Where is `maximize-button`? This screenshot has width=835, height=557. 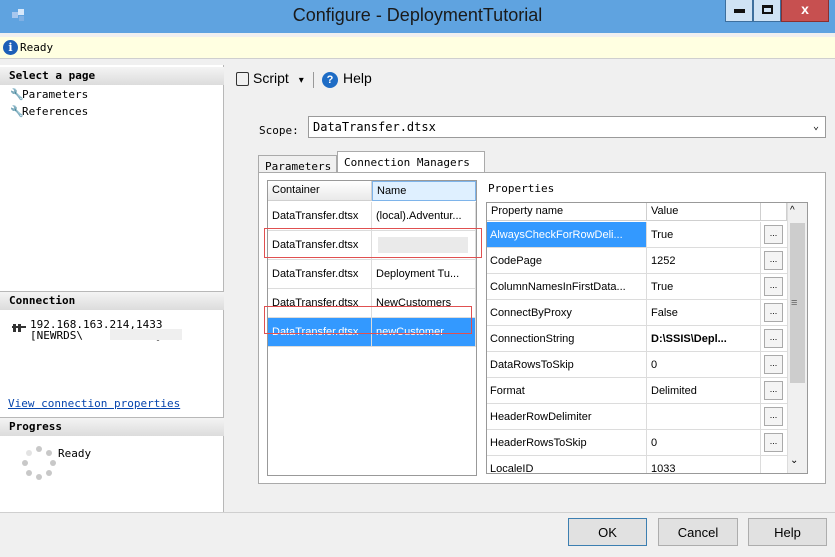
maximize-button is located at coordinates (767, 11).